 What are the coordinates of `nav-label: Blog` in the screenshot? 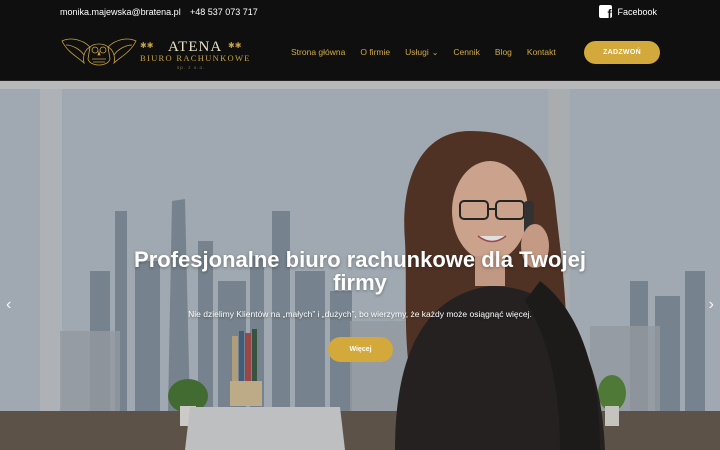 It's located at (503, 52).